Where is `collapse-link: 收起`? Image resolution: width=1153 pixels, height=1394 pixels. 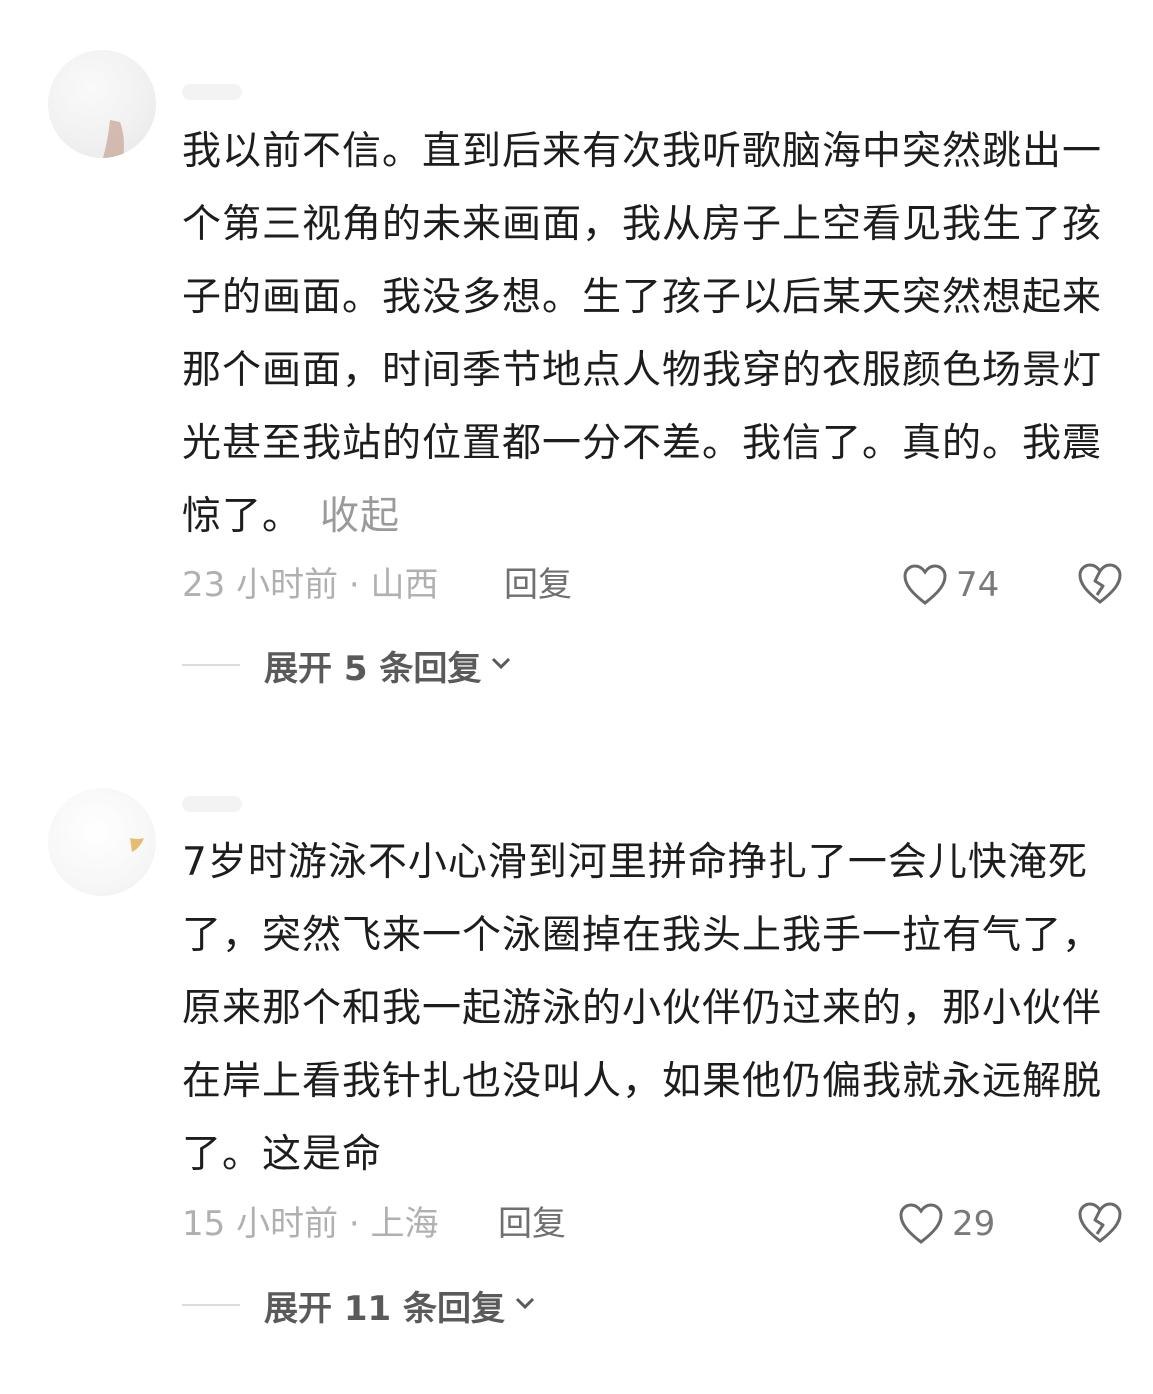
collapse-link: 收起 is located at coordinates (360, 516).